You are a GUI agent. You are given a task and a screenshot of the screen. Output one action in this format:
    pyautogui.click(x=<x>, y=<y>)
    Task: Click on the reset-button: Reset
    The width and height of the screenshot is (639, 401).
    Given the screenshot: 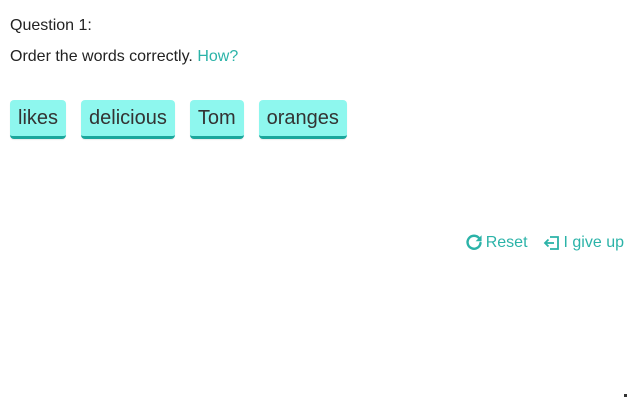 What is the action you would take?
    pyautogui.click(x=496, y=243)
    